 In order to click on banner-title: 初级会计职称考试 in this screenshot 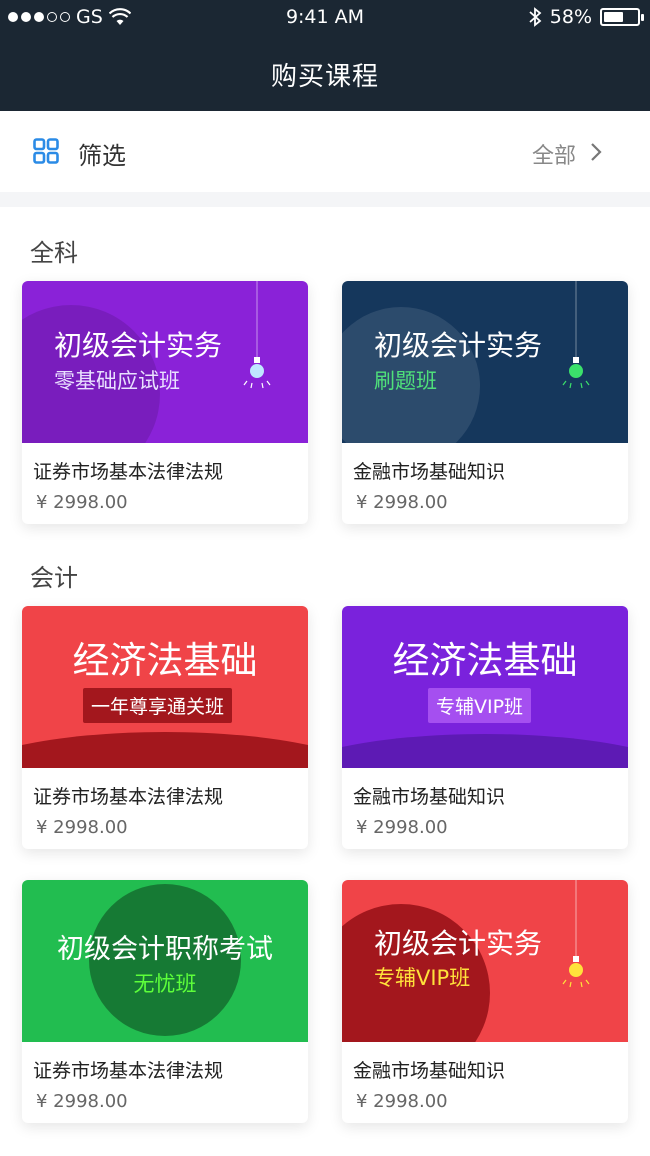, I will do `click(165, 949)`.